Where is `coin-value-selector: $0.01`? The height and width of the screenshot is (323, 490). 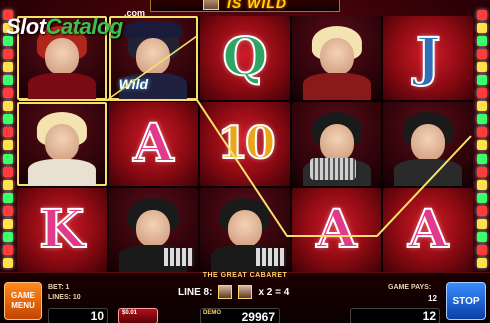
coin-value-selector: $0.01 is located at coordinates (138, 315).